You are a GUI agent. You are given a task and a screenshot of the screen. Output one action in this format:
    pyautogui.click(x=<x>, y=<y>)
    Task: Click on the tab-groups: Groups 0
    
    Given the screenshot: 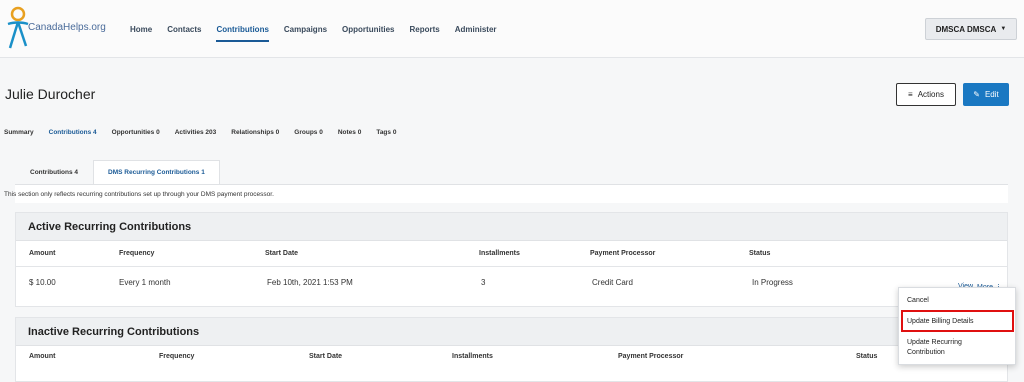 What is the action you would take?
    pyautogui.click(x=308, y=132)
    